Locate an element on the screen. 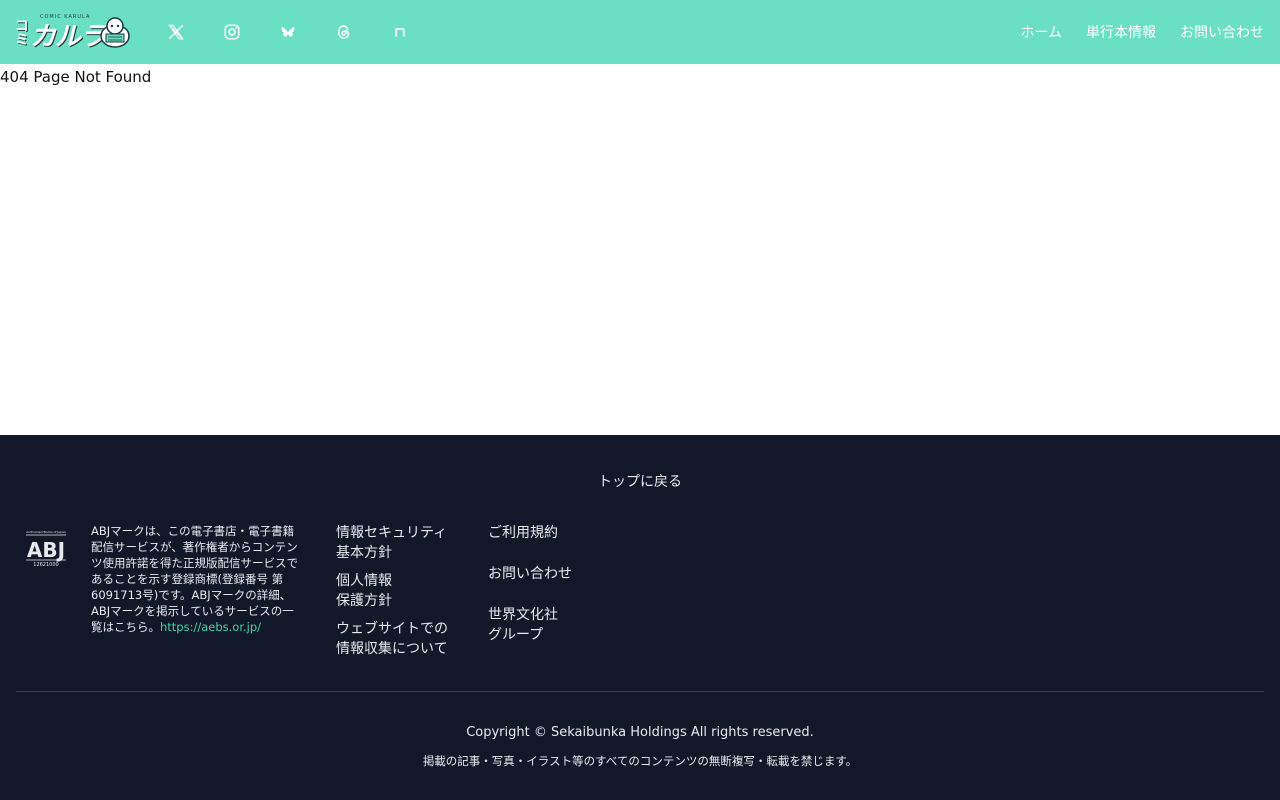  main-nav: ホーム 単行本情報 お問い合わせ is located at coordinates (1142, 32).